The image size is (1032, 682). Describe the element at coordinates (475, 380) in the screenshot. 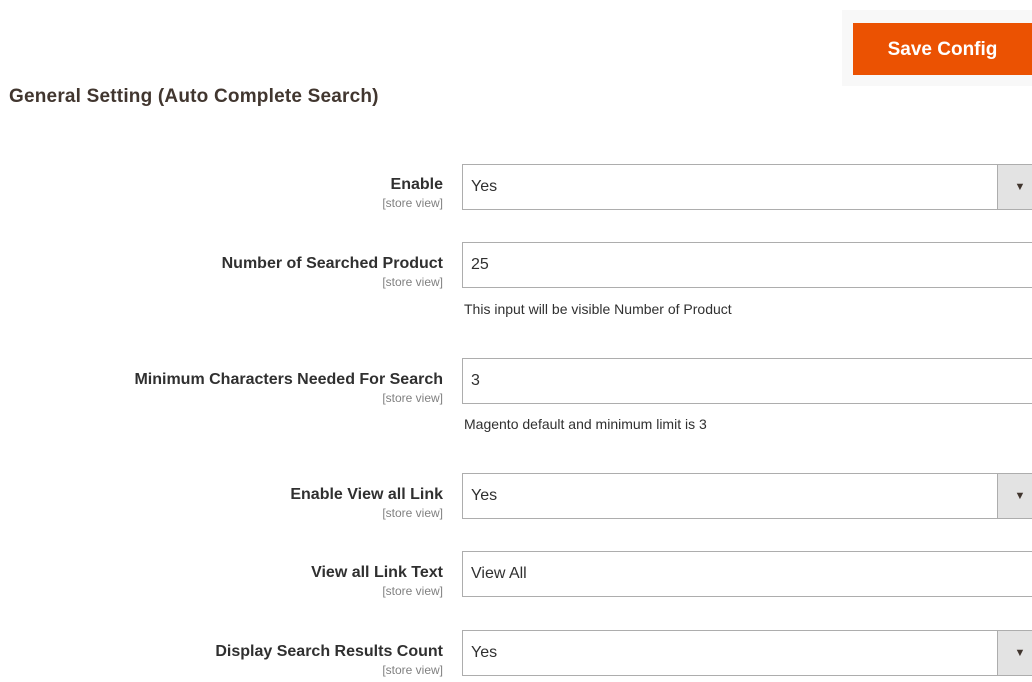

I see `input-value: 3` at that location.